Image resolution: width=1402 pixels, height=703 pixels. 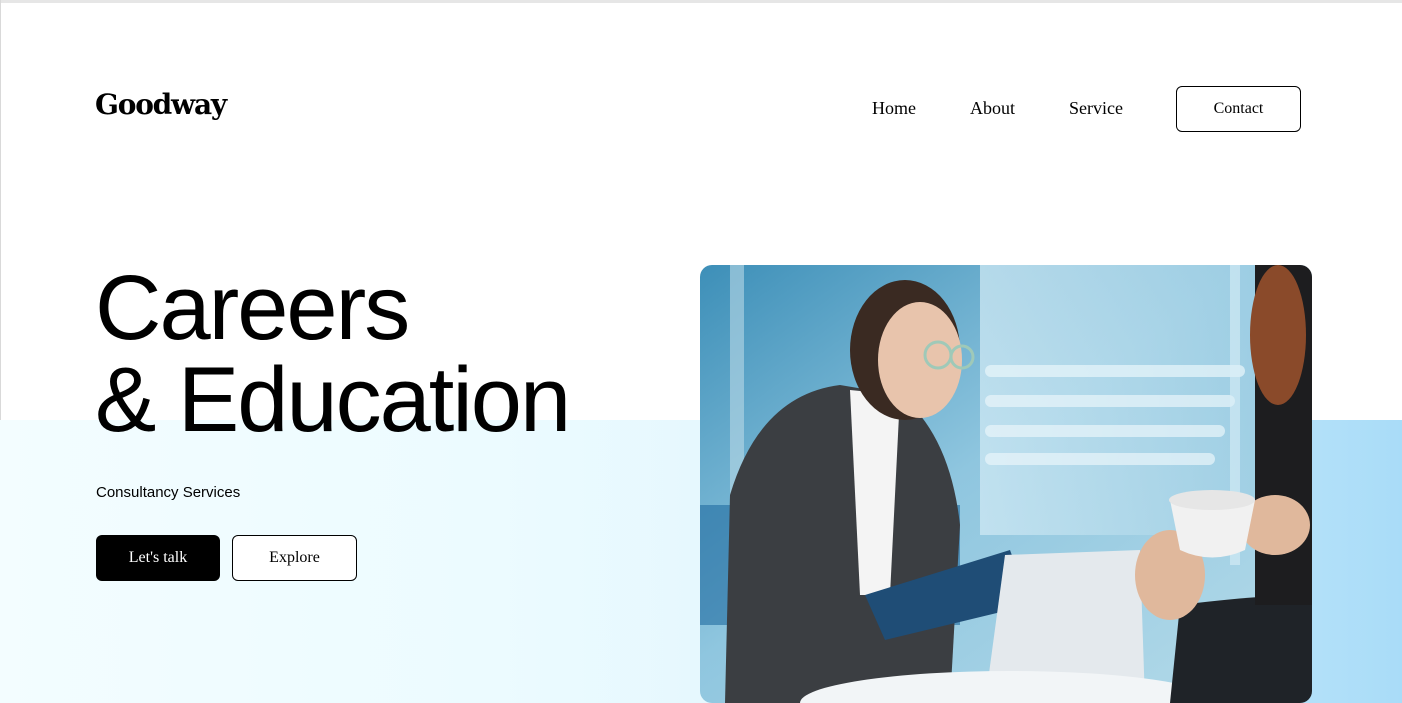 I want to click on hero-subtitle: Consultancy Services, so click(x=168, y=492).